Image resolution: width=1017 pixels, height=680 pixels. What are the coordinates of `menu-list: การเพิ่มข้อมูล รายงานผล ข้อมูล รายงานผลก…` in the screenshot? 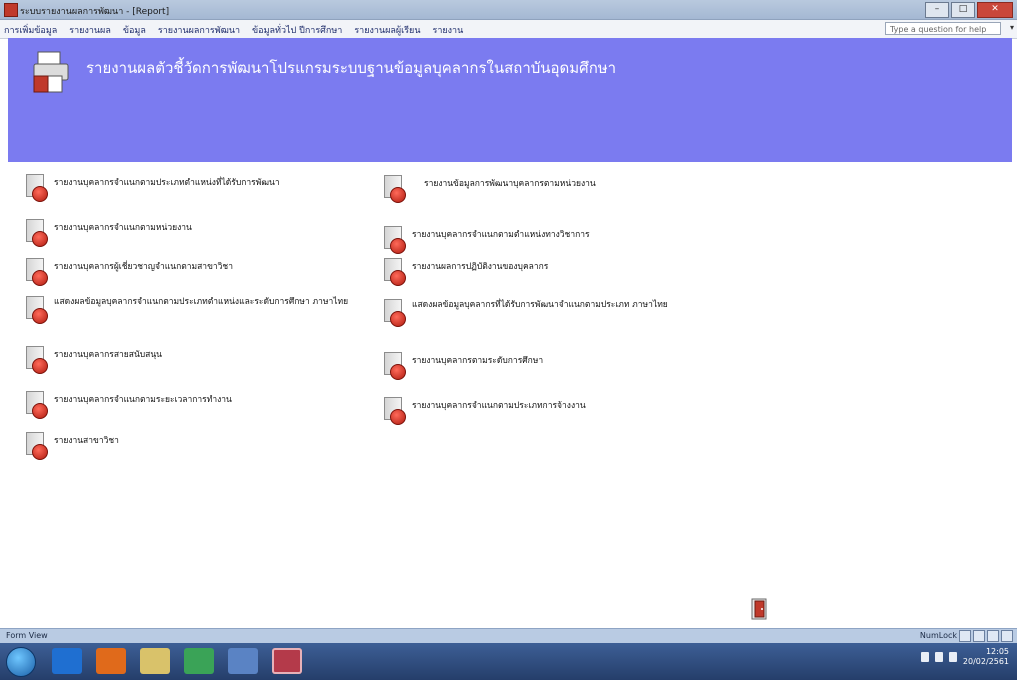 It's located at (233, 30).